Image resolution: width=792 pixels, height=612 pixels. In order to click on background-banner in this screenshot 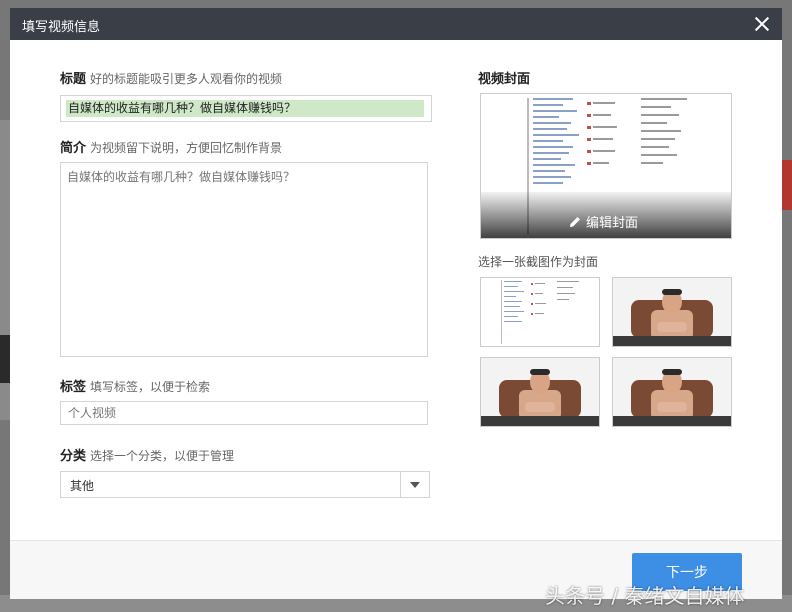, I will do `click(787, 185)`.